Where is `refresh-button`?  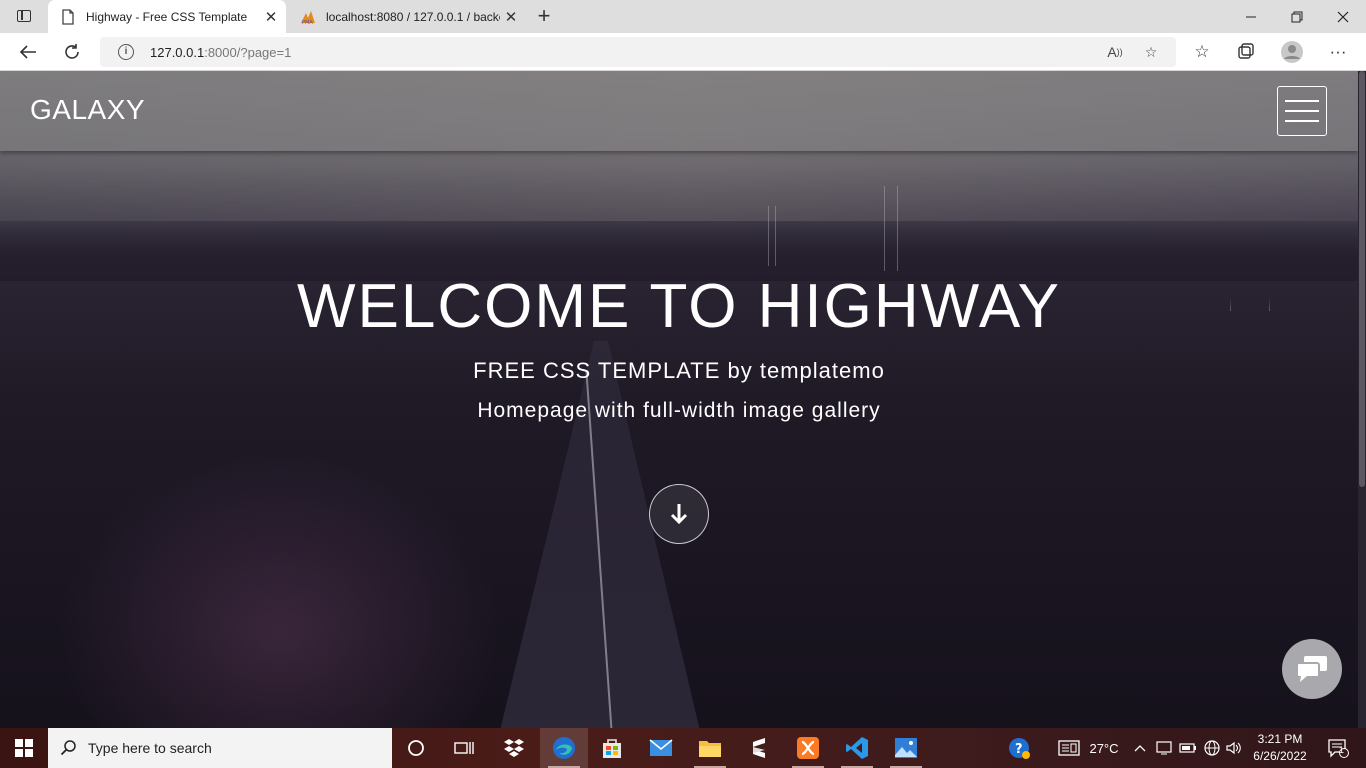 refresh-button is located at coordinates (72, 52).